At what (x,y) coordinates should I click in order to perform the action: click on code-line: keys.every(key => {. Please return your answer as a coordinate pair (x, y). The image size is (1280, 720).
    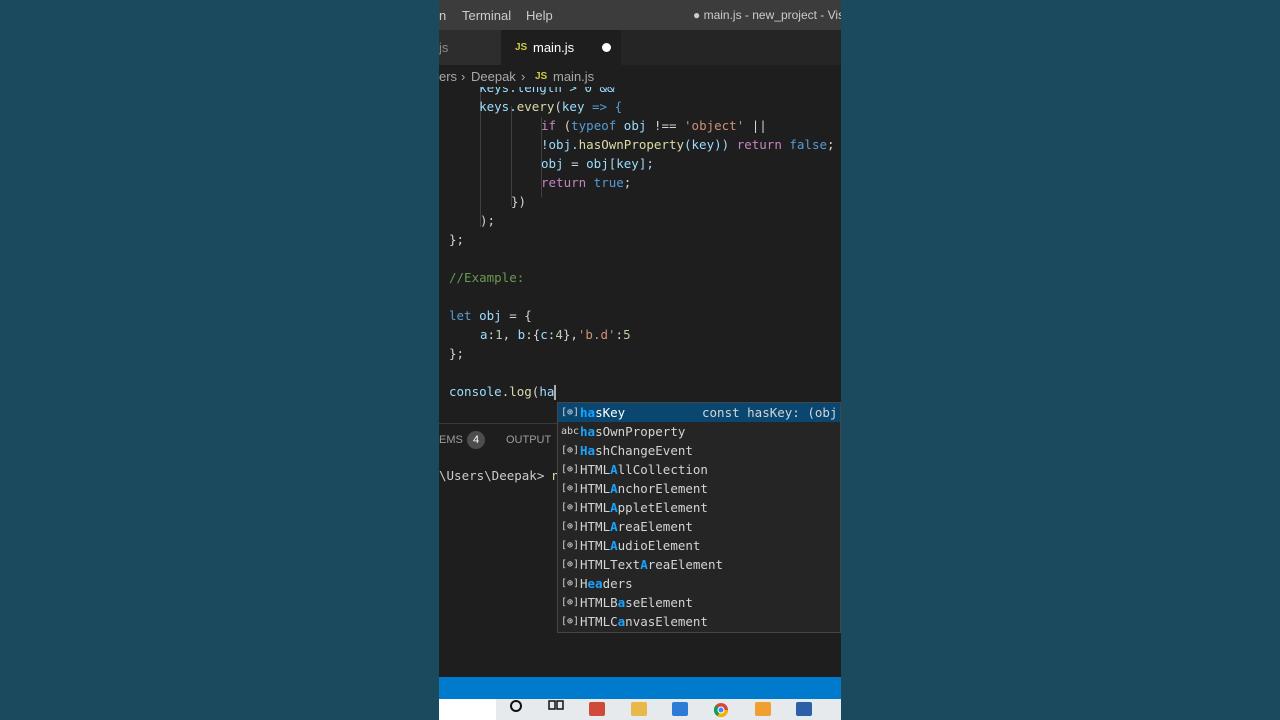
    Looking at the image, I should click on (536, 106).